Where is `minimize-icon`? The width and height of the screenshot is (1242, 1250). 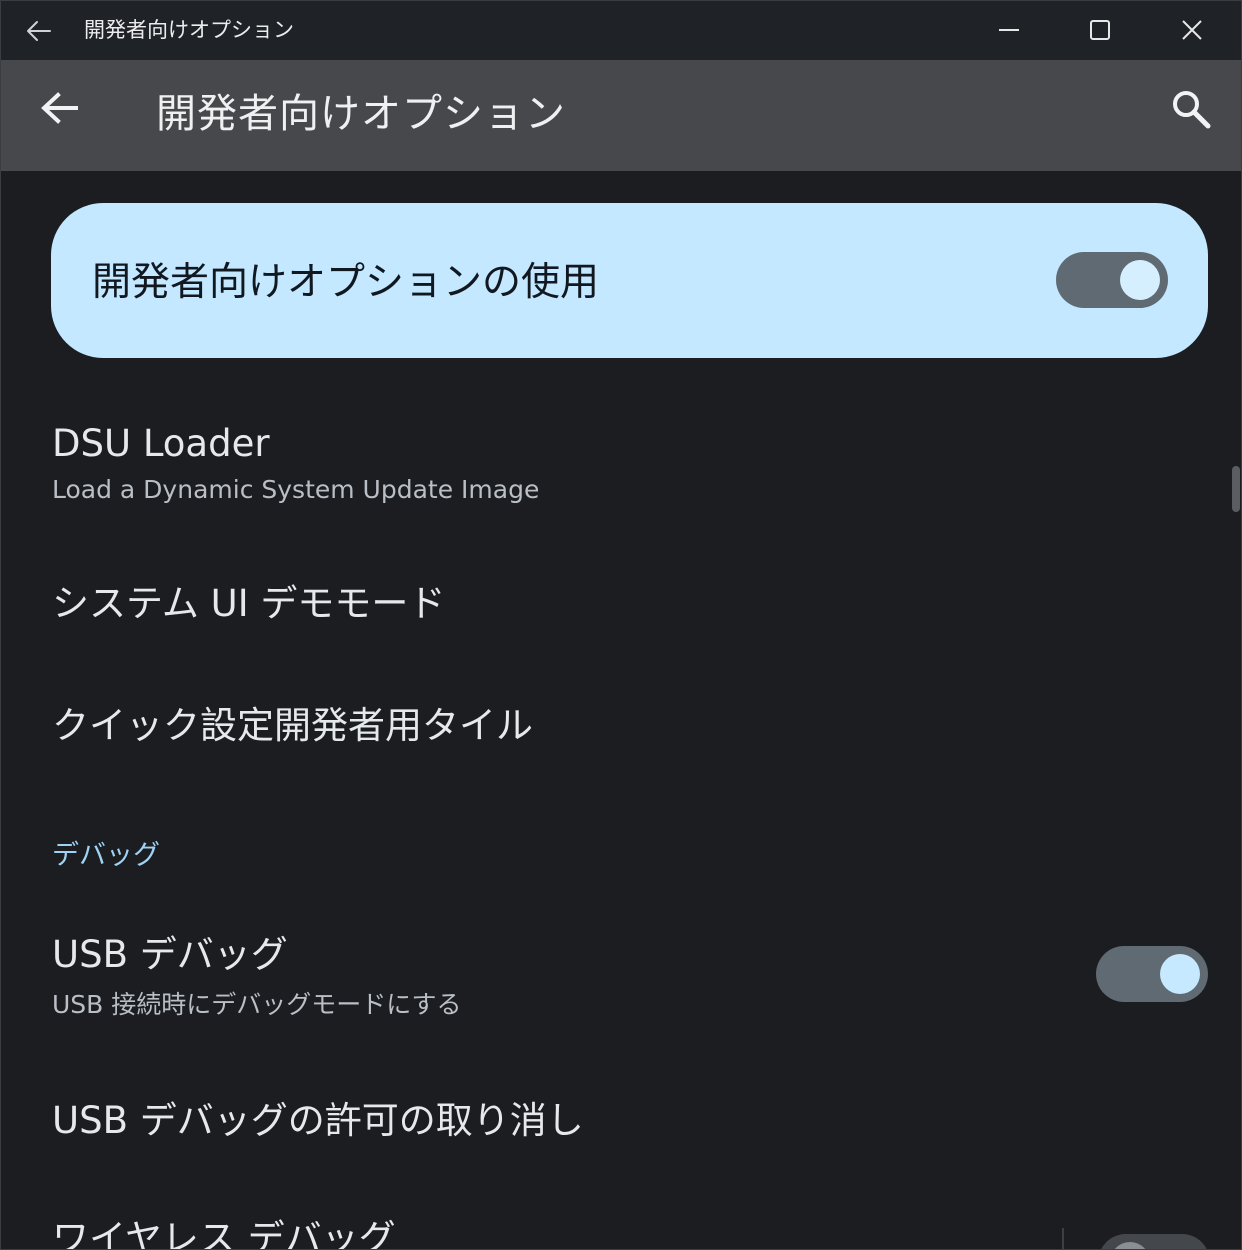
minimize-icon is located at coordinates (1009, 30).